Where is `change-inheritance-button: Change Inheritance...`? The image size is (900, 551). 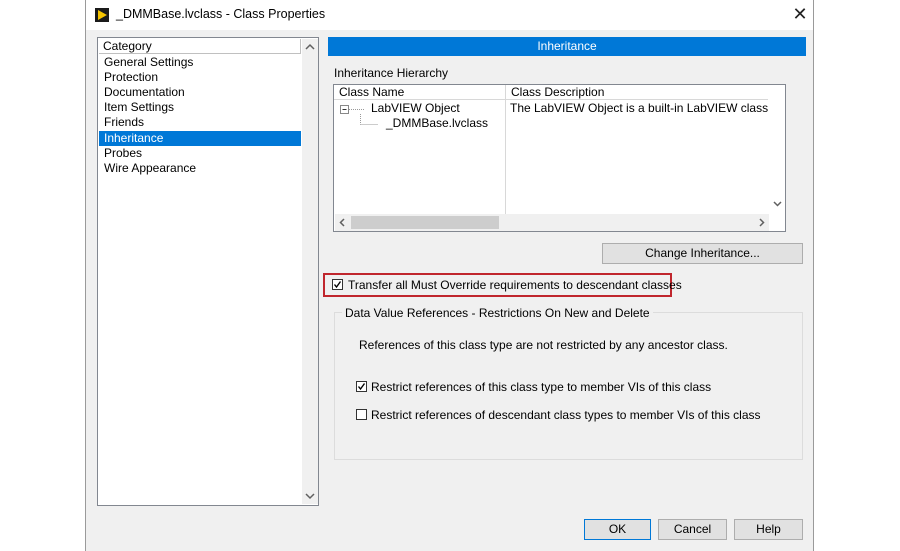
change-inheritance-button: Change Inheritance... is located at coordinates (702, 253).